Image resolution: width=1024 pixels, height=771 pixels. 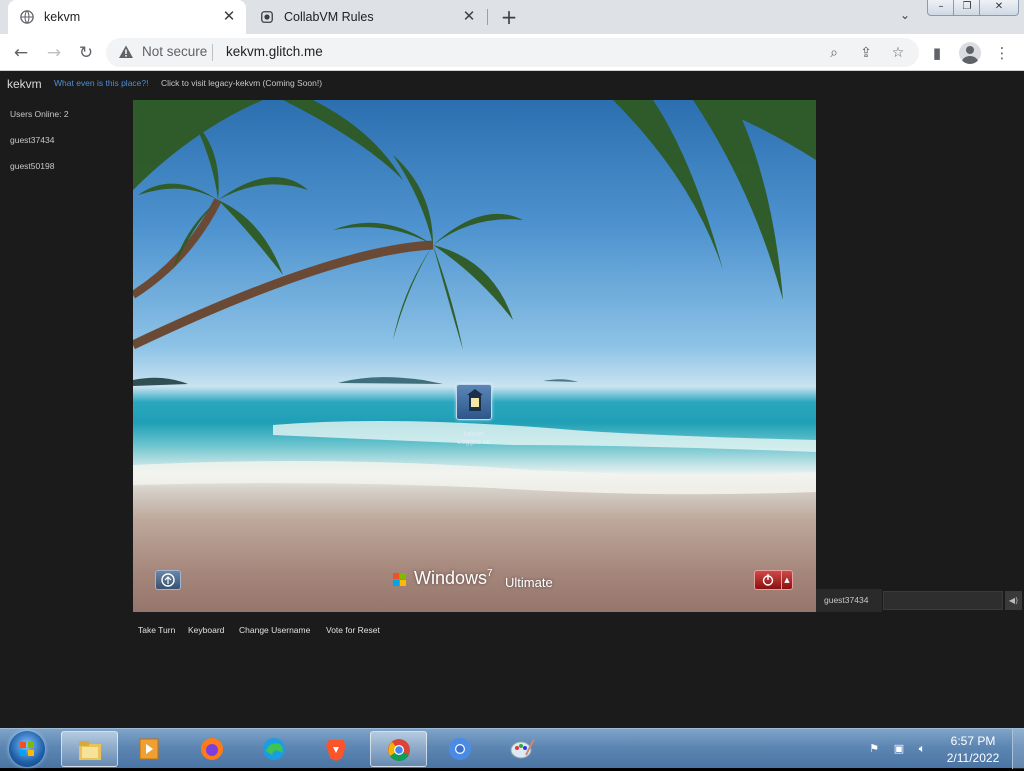 What do you see at coordinates (156, 630) in the screenshot?
I see `take-turn-button: Take Turn` at bounding box center [156, 630].